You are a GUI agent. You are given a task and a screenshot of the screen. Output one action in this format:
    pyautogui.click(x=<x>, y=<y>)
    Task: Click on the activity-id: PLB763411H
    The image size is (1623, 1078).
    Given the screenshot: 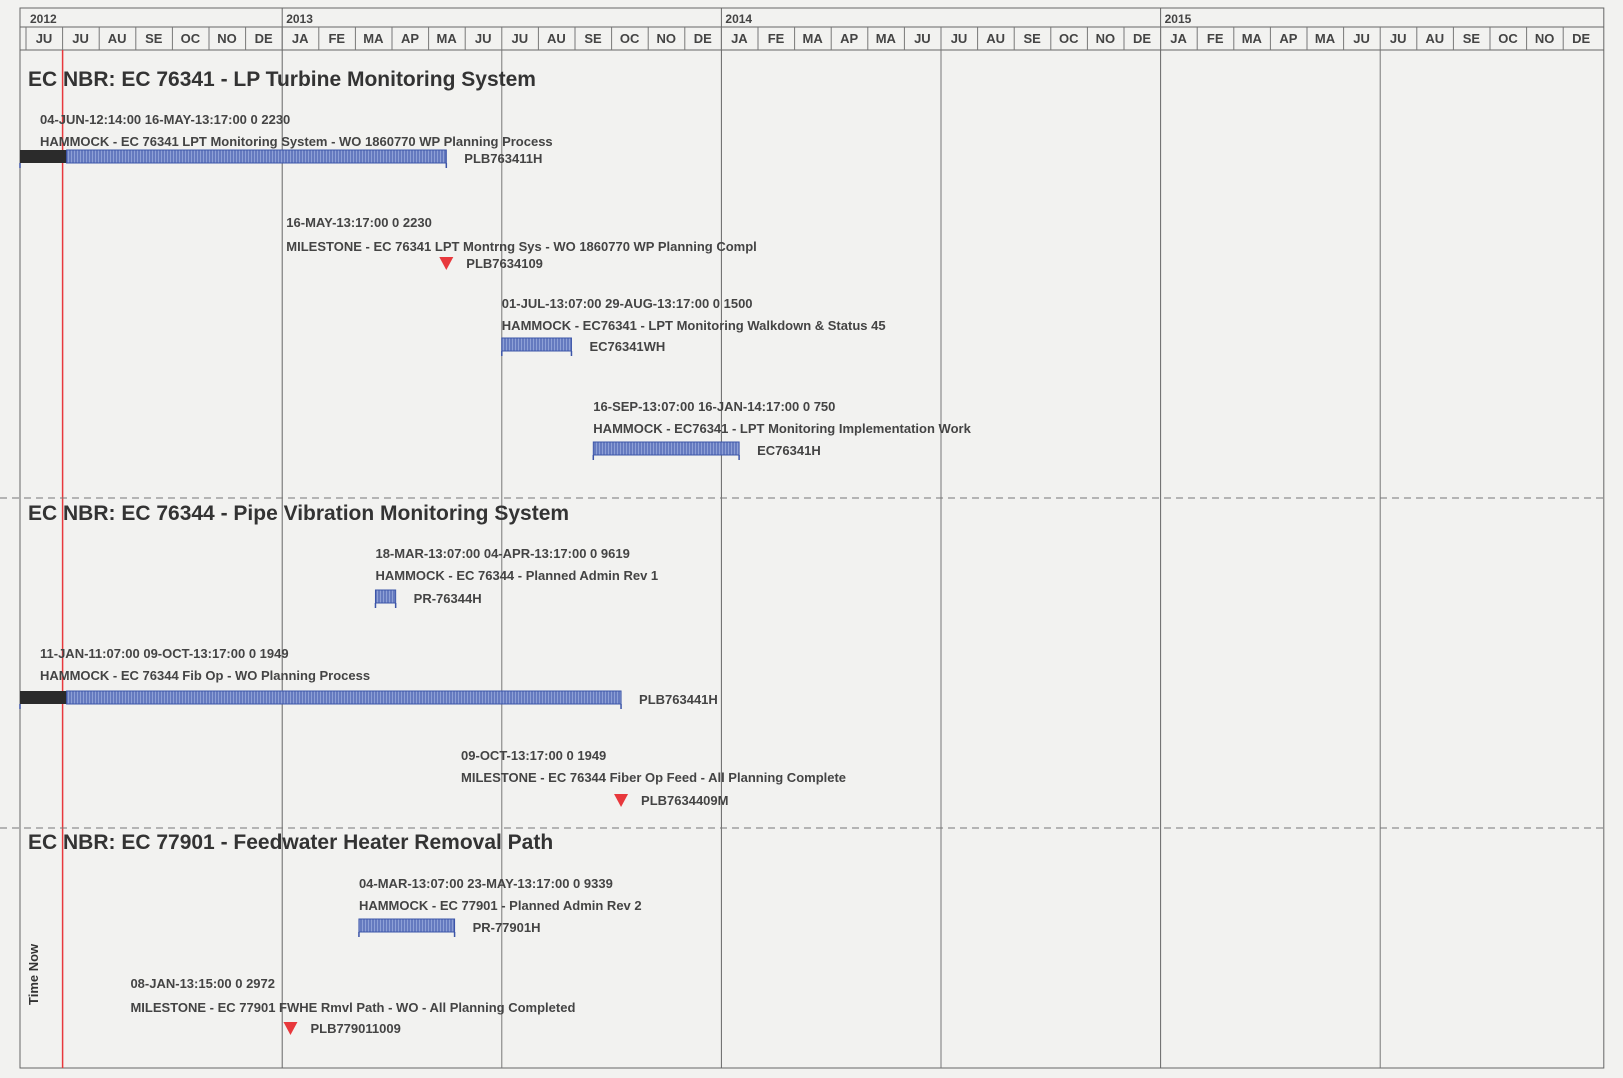 What is the action you would take?
    pyautogui.click(x=503, y=158)
    